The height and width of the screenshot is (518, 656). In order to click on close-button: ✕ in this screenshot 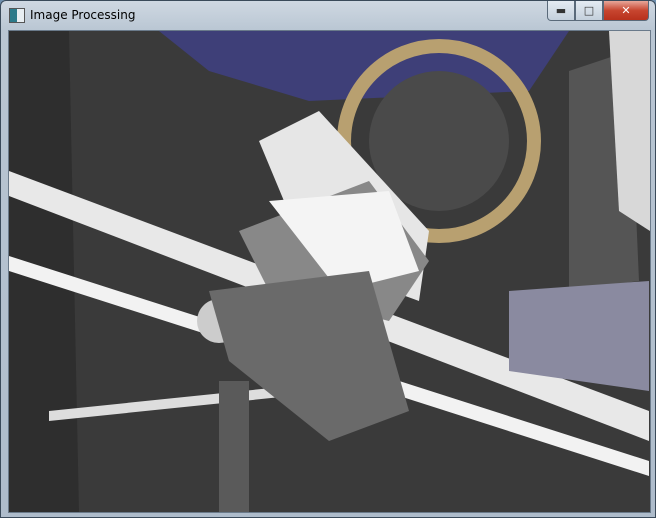, I will do `click(626, 11)`.